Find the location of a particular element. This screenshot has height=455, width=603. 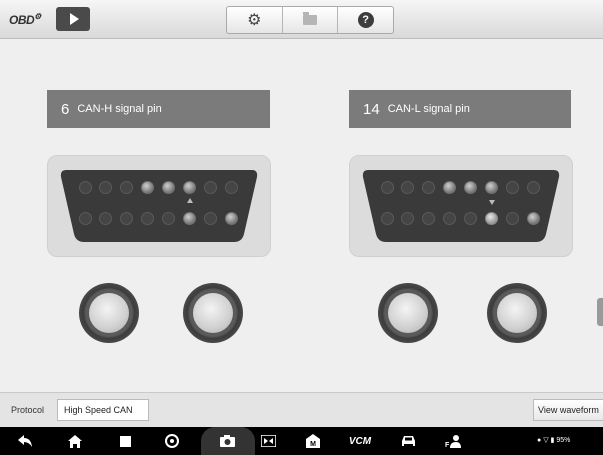

home-icon is located at coordinates (75, 441).